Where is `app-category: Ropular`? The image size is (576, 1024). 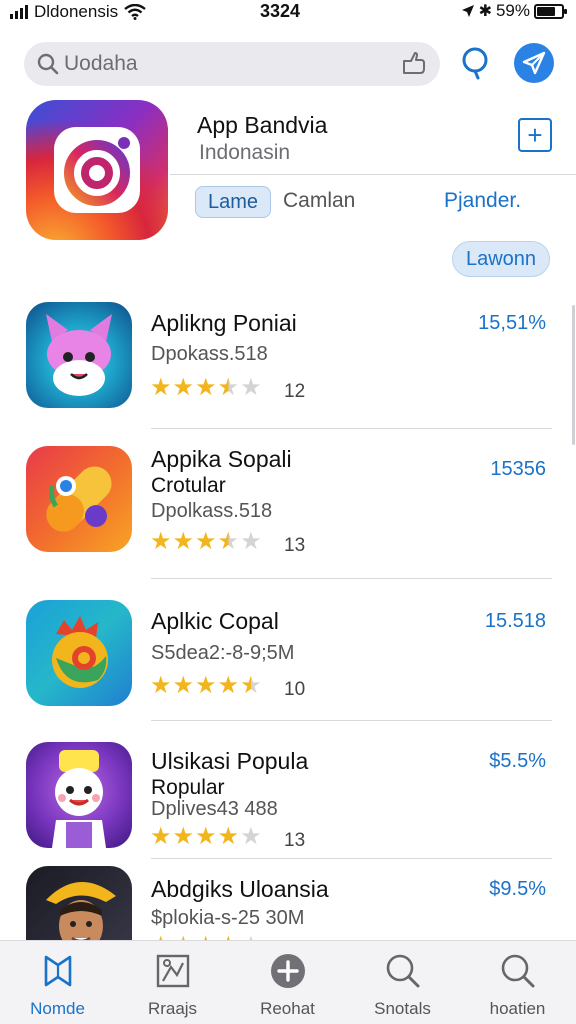 app-category: Ropular is located at coordinates (188, 787).